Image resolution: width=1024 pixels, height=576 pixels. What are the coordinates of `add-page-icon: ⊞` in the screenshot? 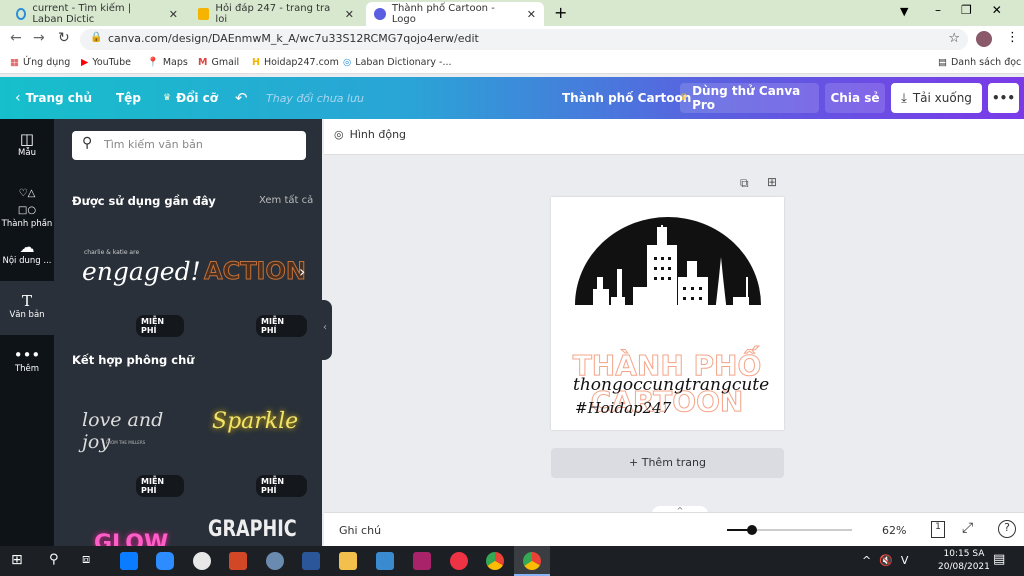 It's located at (772, 182).